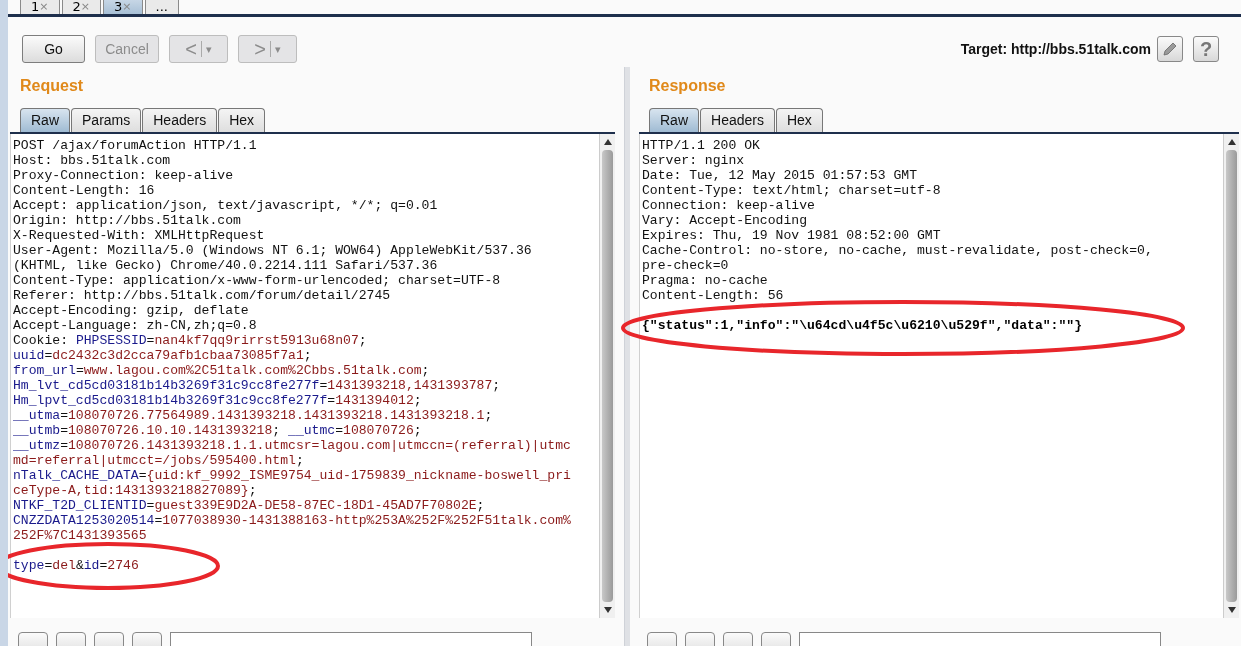 The height and width of the screenshot is (646, 1241). Describe the element at coordinates (217, 400) in the screenshot. I see `code-line: Hm_lpvt_cd5cd03181b14b3269f31c9cc8fe277f=1431394012;` at that location.